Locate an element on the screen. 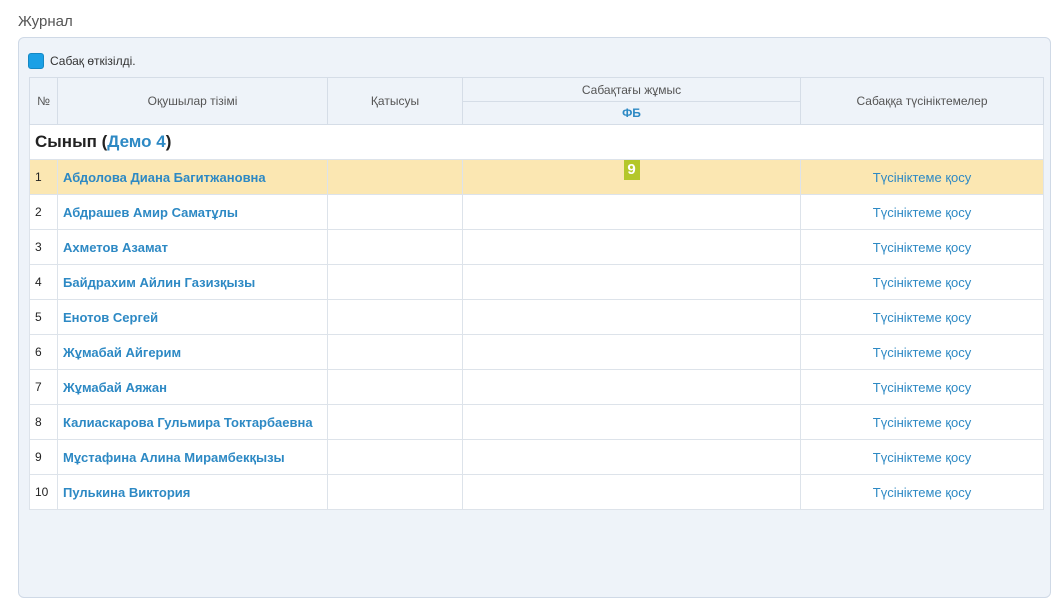 The height and width of the screenshot is (607, 1059). student-name-link: Пулькина Виктория is located at coordinates (192, 492).